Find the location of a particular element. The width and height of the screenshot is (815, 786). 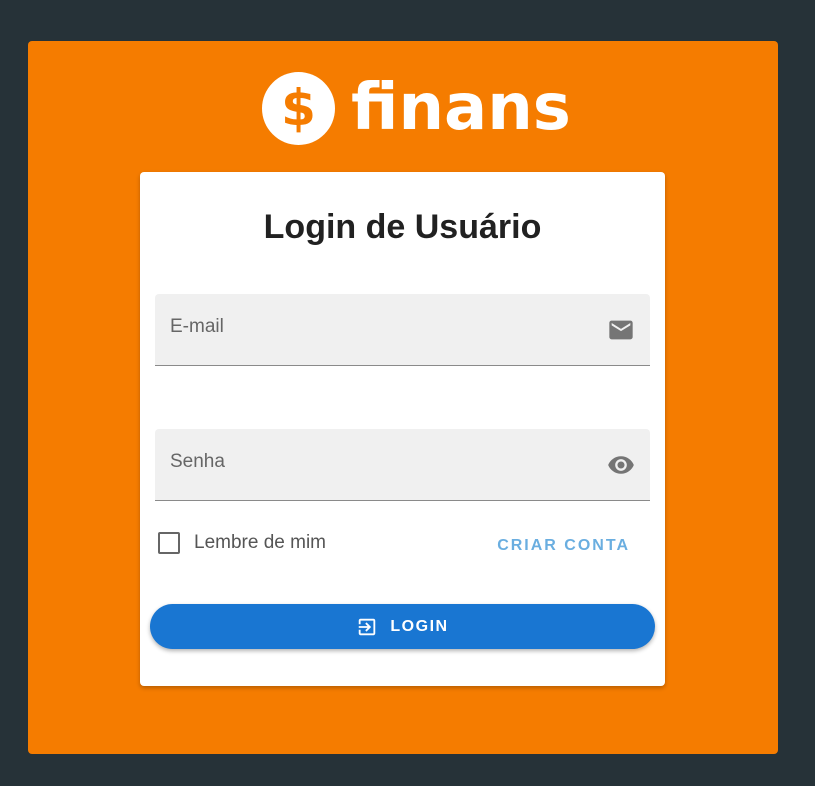

password-field-label: Senha is located at coordinates (197, 461).